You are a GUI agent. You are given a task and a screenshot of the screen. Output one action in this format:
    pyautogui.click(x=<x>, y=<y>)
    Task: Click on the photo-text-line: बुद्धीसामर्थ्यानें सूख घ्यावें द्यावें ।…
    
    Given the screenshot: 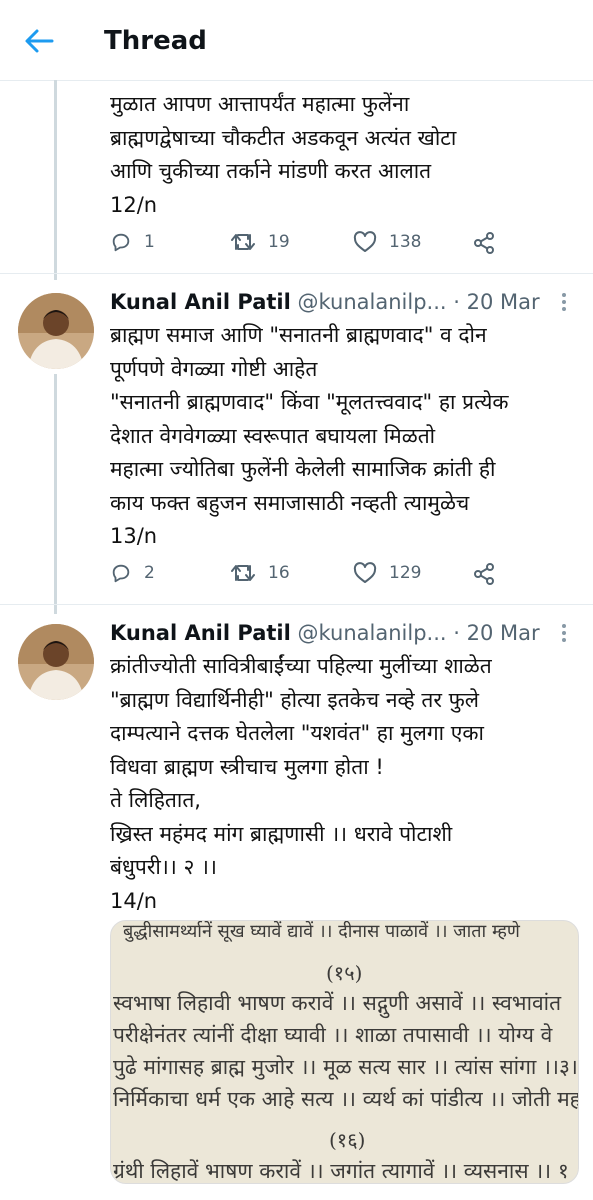 What is the action you would take?
    pyautogui.click(x=321, y=931)
    